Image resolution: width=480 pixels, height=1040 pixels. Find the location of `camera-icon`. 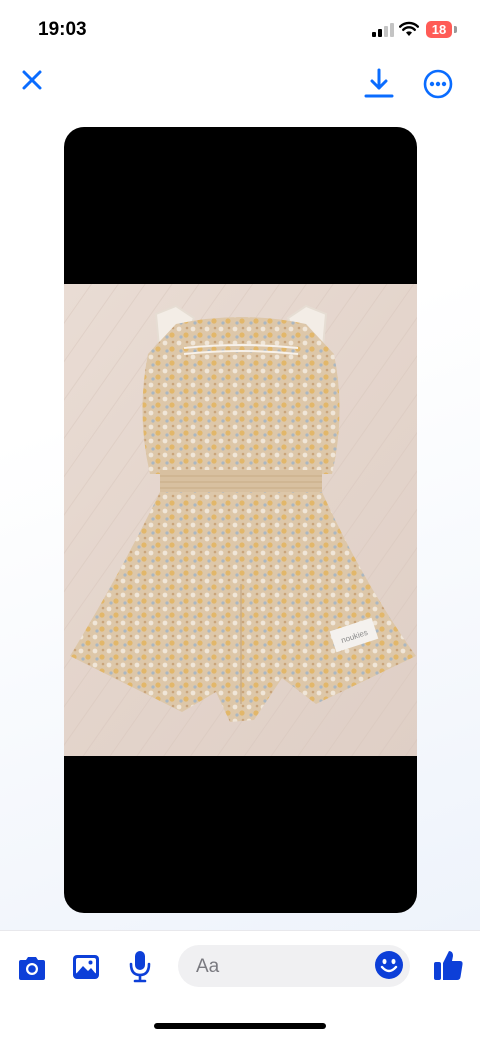

camera-icon is located at coordinates (32, 968).